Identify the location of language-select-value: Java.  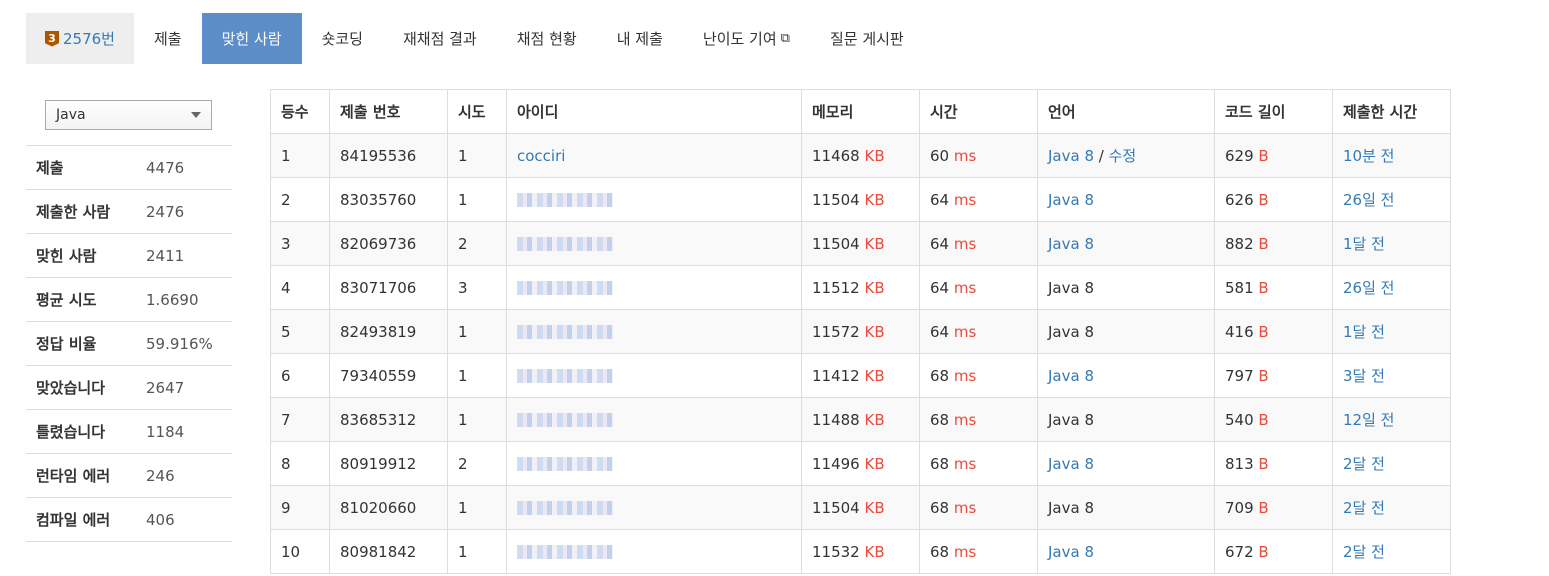
(71, 115).